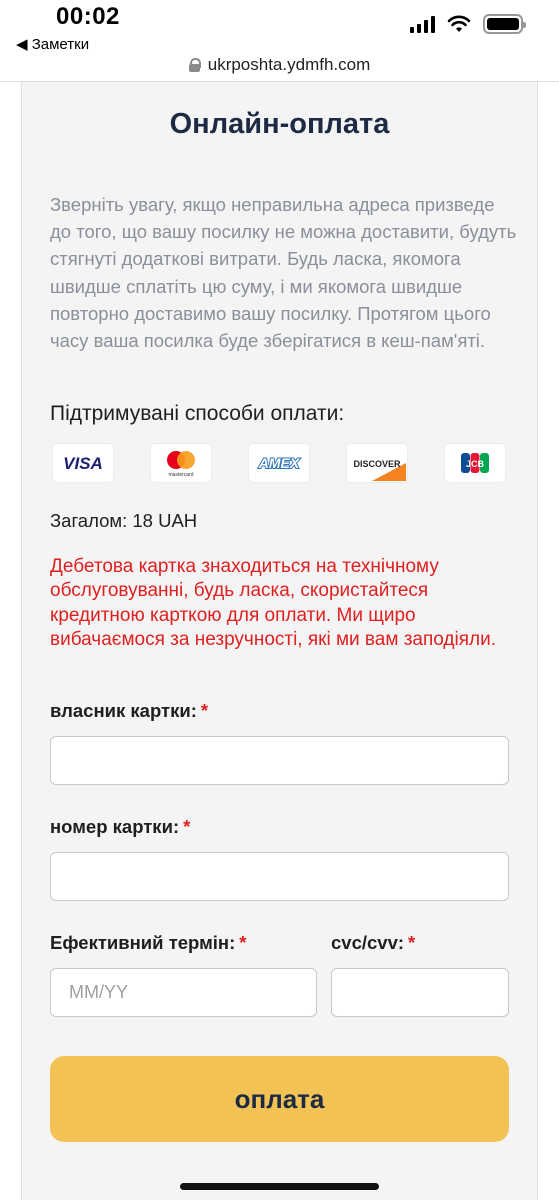 The width and height of the screenshot is (559, 1200). Describe the element at coordinates (124, 520) in the screenshot. I see `order-total: Загалом: 18 UAH` at that location.